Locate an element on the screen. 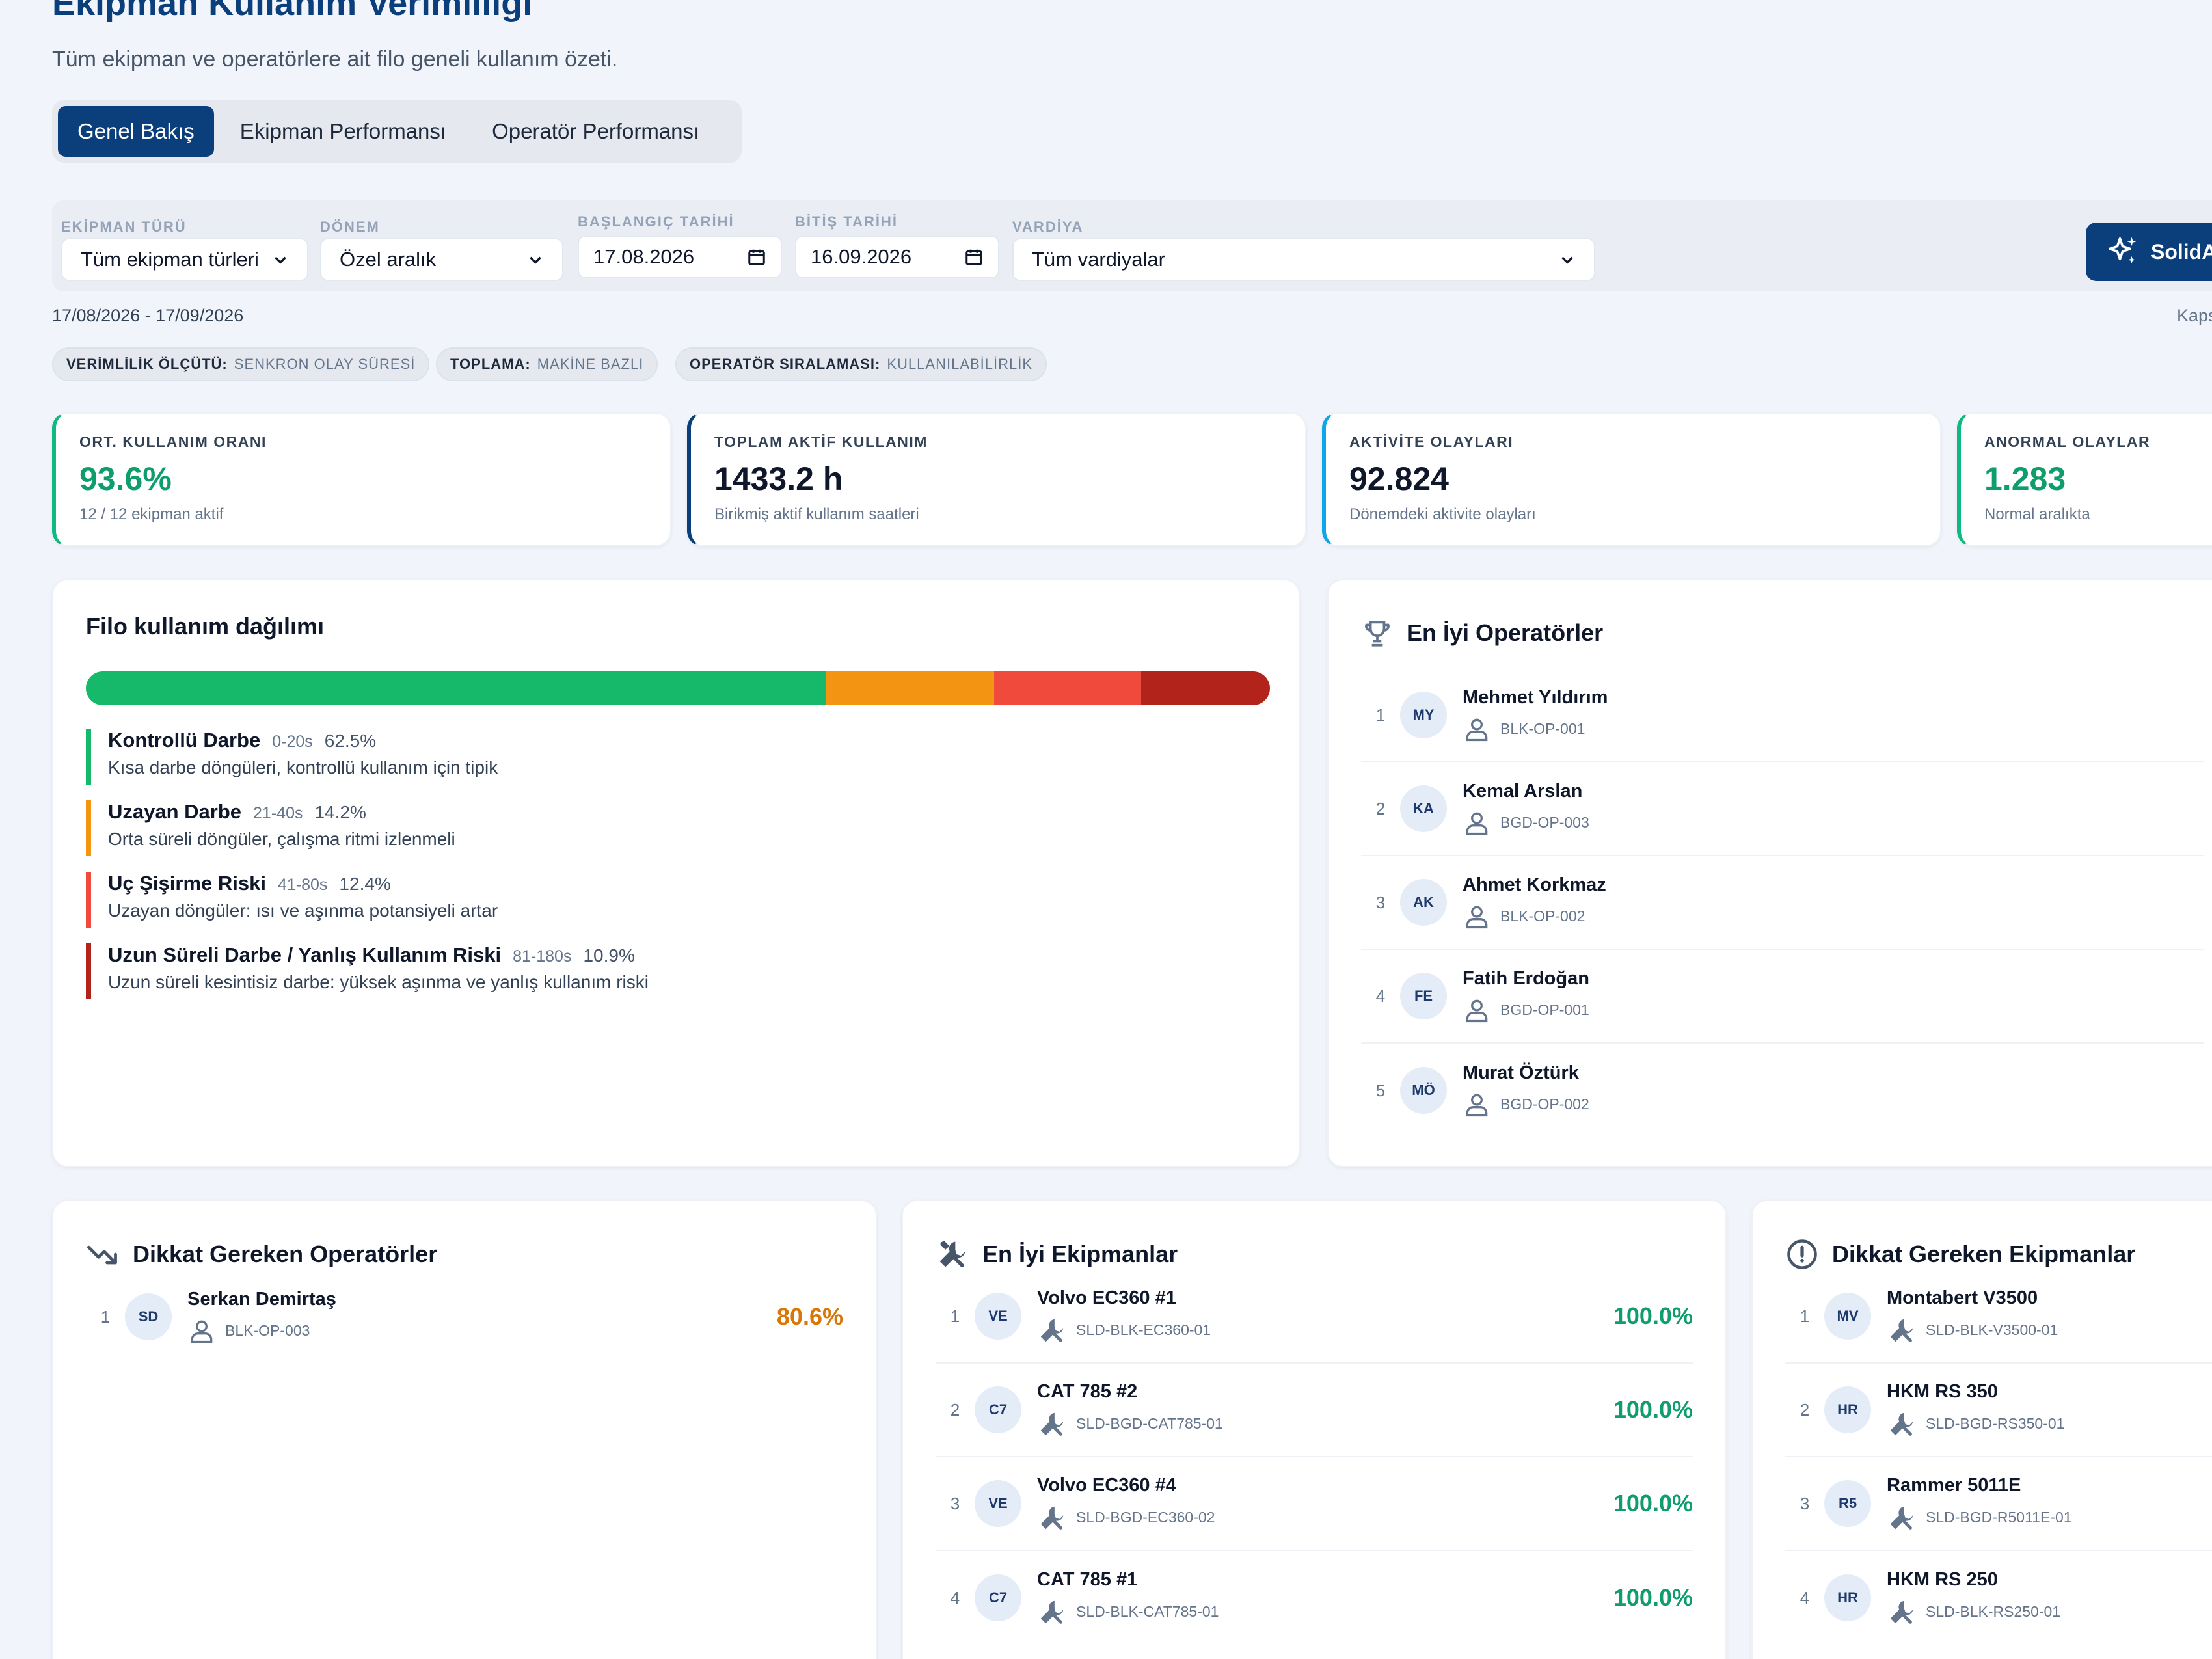 The image size is (2212, 1659). operator-code: BGD-OP-001 is located at coordinates (1544, 1010).